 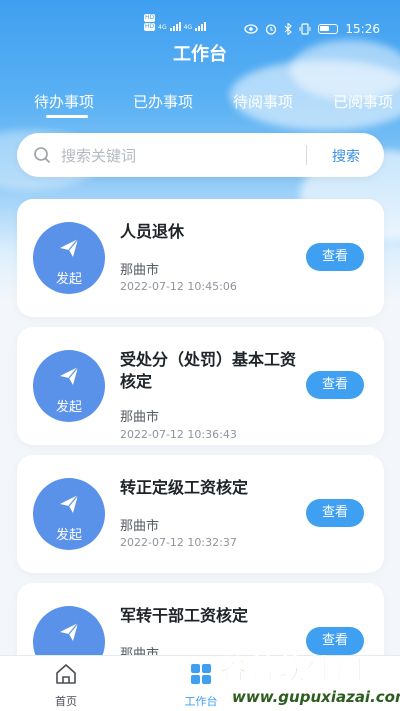 What do you see at coordinates (178, 542) in the screenshot?
I see `task-date: 2022-07-12 10:32:37` at bounding box center [178, 542].